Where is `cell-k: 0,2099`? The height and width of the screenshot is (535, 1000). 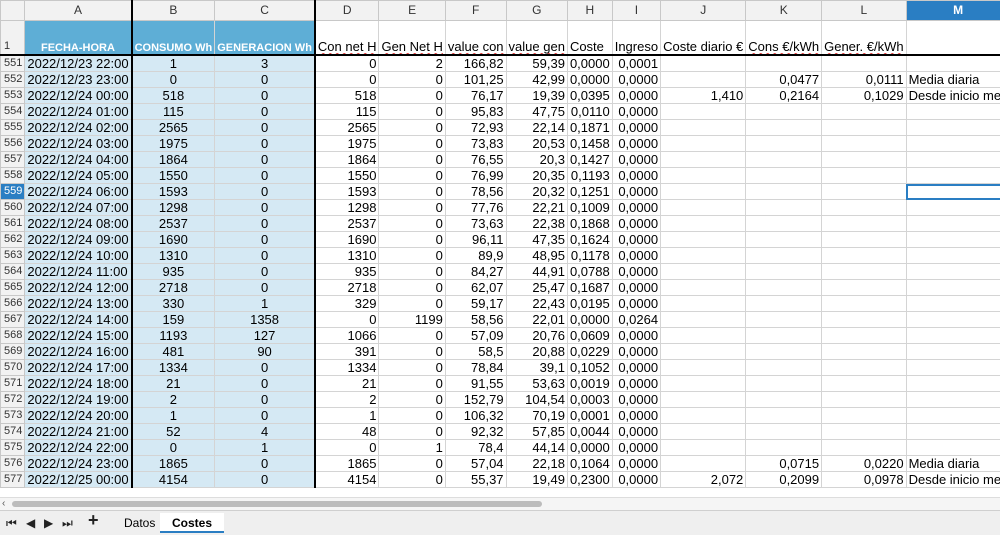 cell-k: 0,2099 is located at coordinates (784, 480).